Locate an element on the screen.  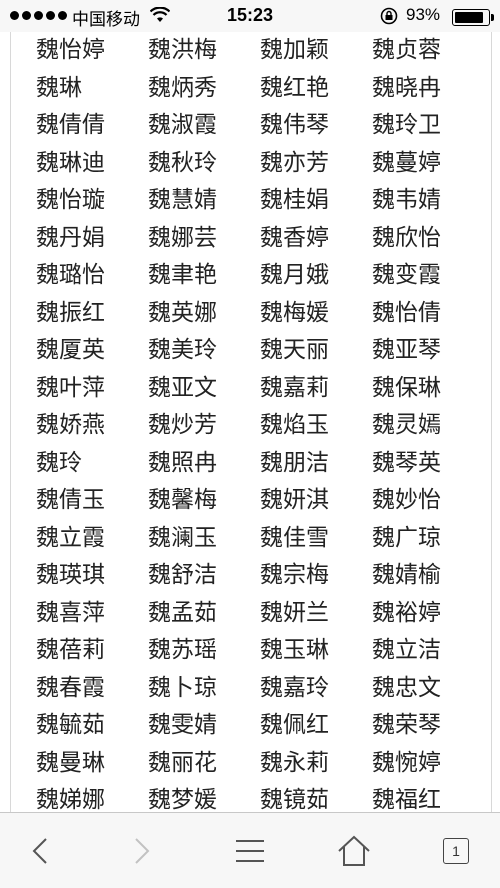
name-item: 魏镜茹 is located at coordinates (294, 799).